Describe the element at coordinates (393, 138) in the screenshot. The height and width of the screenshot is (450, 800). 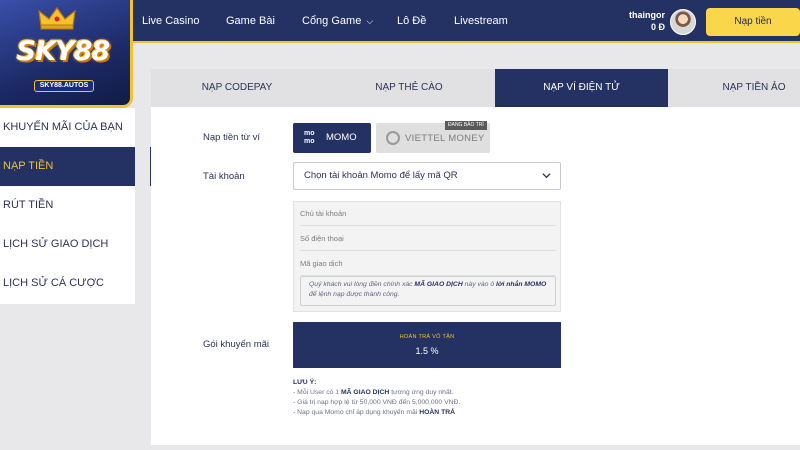
I see `viettel-icon` at that location.